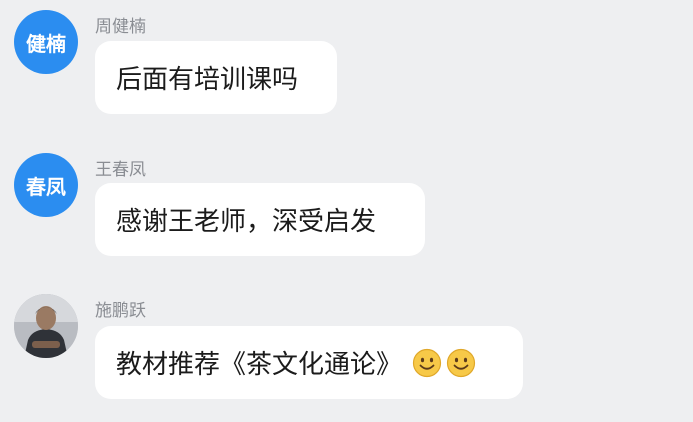 Image resolution: width=693 pixels, height=422 pixels. I want to click on message-bubble: 教材推荐《茶文化通论》, so click(309, 362).